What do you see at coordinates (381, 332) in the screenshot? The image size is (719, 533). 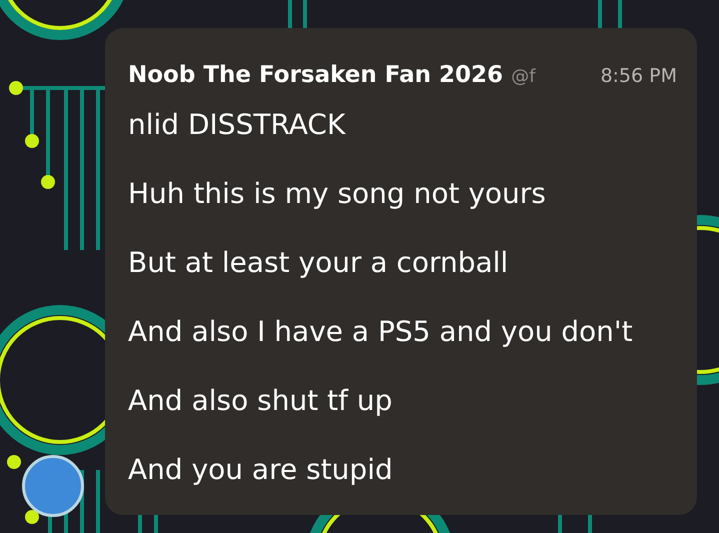 I see `message-text: And also I have a PS5 and you don't` at bounding box center [381, 332].